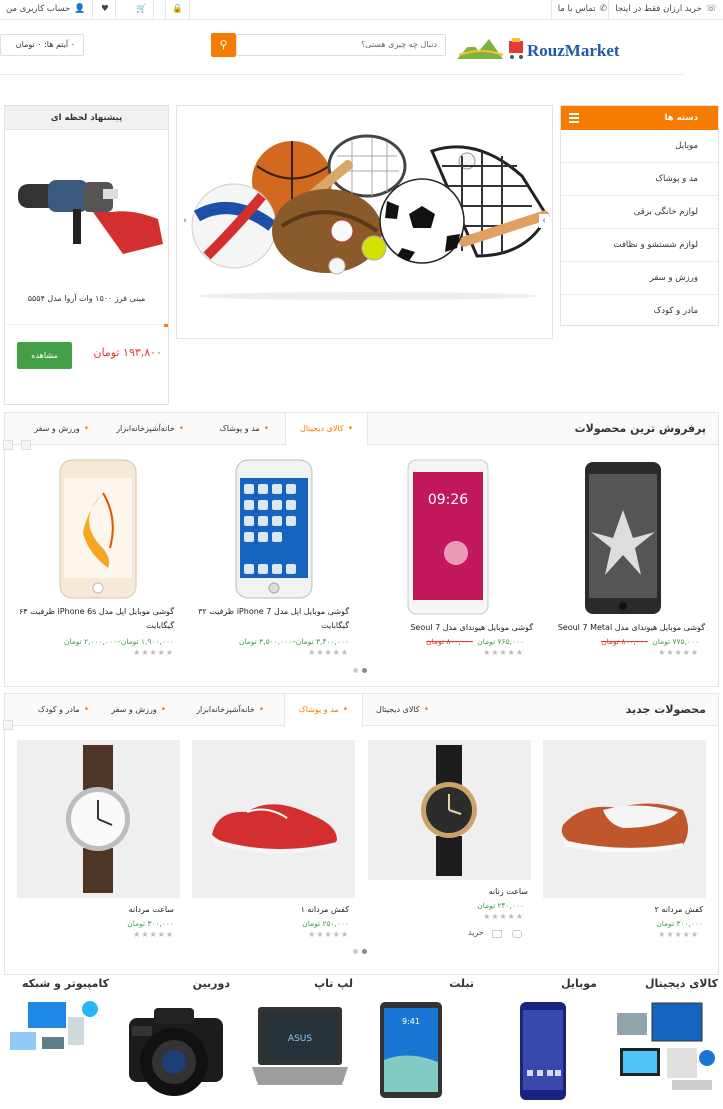  I want to click on offer-product-name: مینی فرز ۱۵۰۰ وات آروا مدل ۵۵۵۴, so click(86, 298).